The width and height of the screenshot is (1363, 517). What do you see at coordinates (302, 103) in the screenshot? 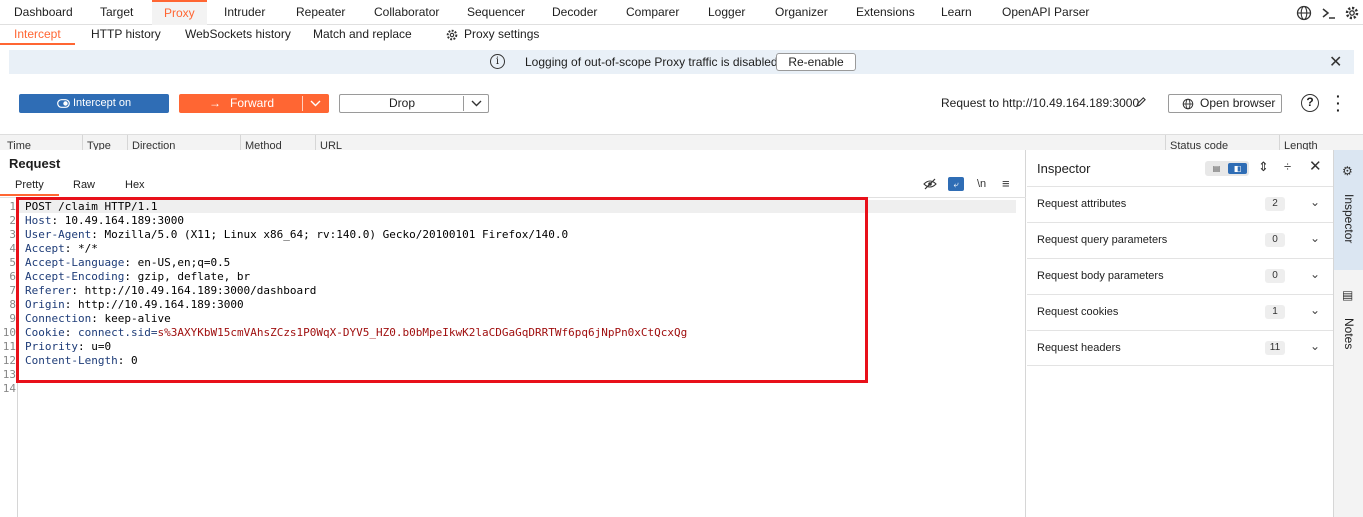
I see `forward-separator` at bounding box center [302, 103].